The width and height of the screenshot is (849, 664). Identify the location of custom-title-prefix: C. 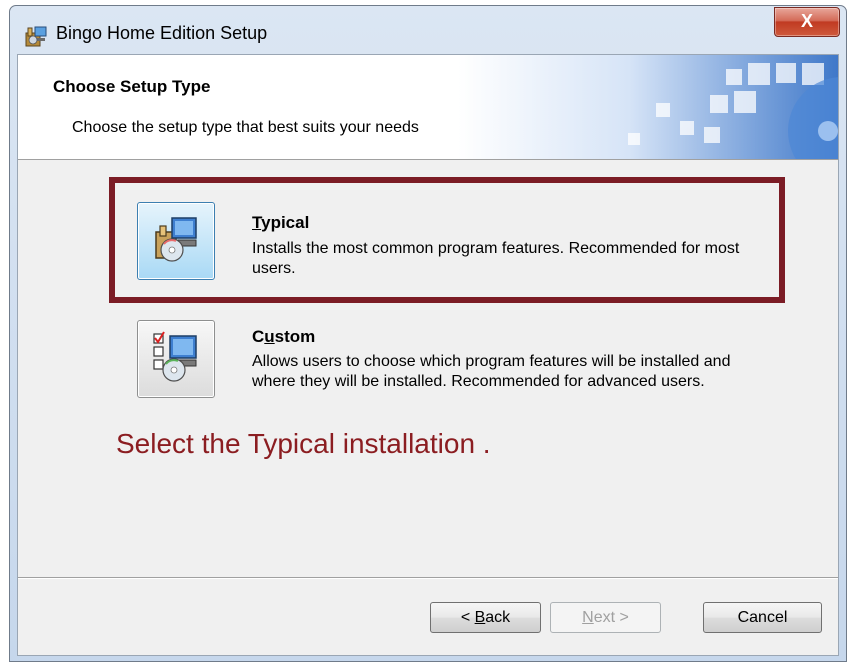
(258, 336).